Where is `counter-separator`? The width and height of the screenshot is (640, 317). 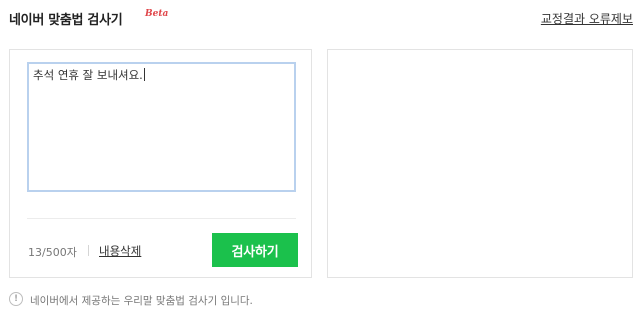 counter-separator is located at coordinates (88, 250).